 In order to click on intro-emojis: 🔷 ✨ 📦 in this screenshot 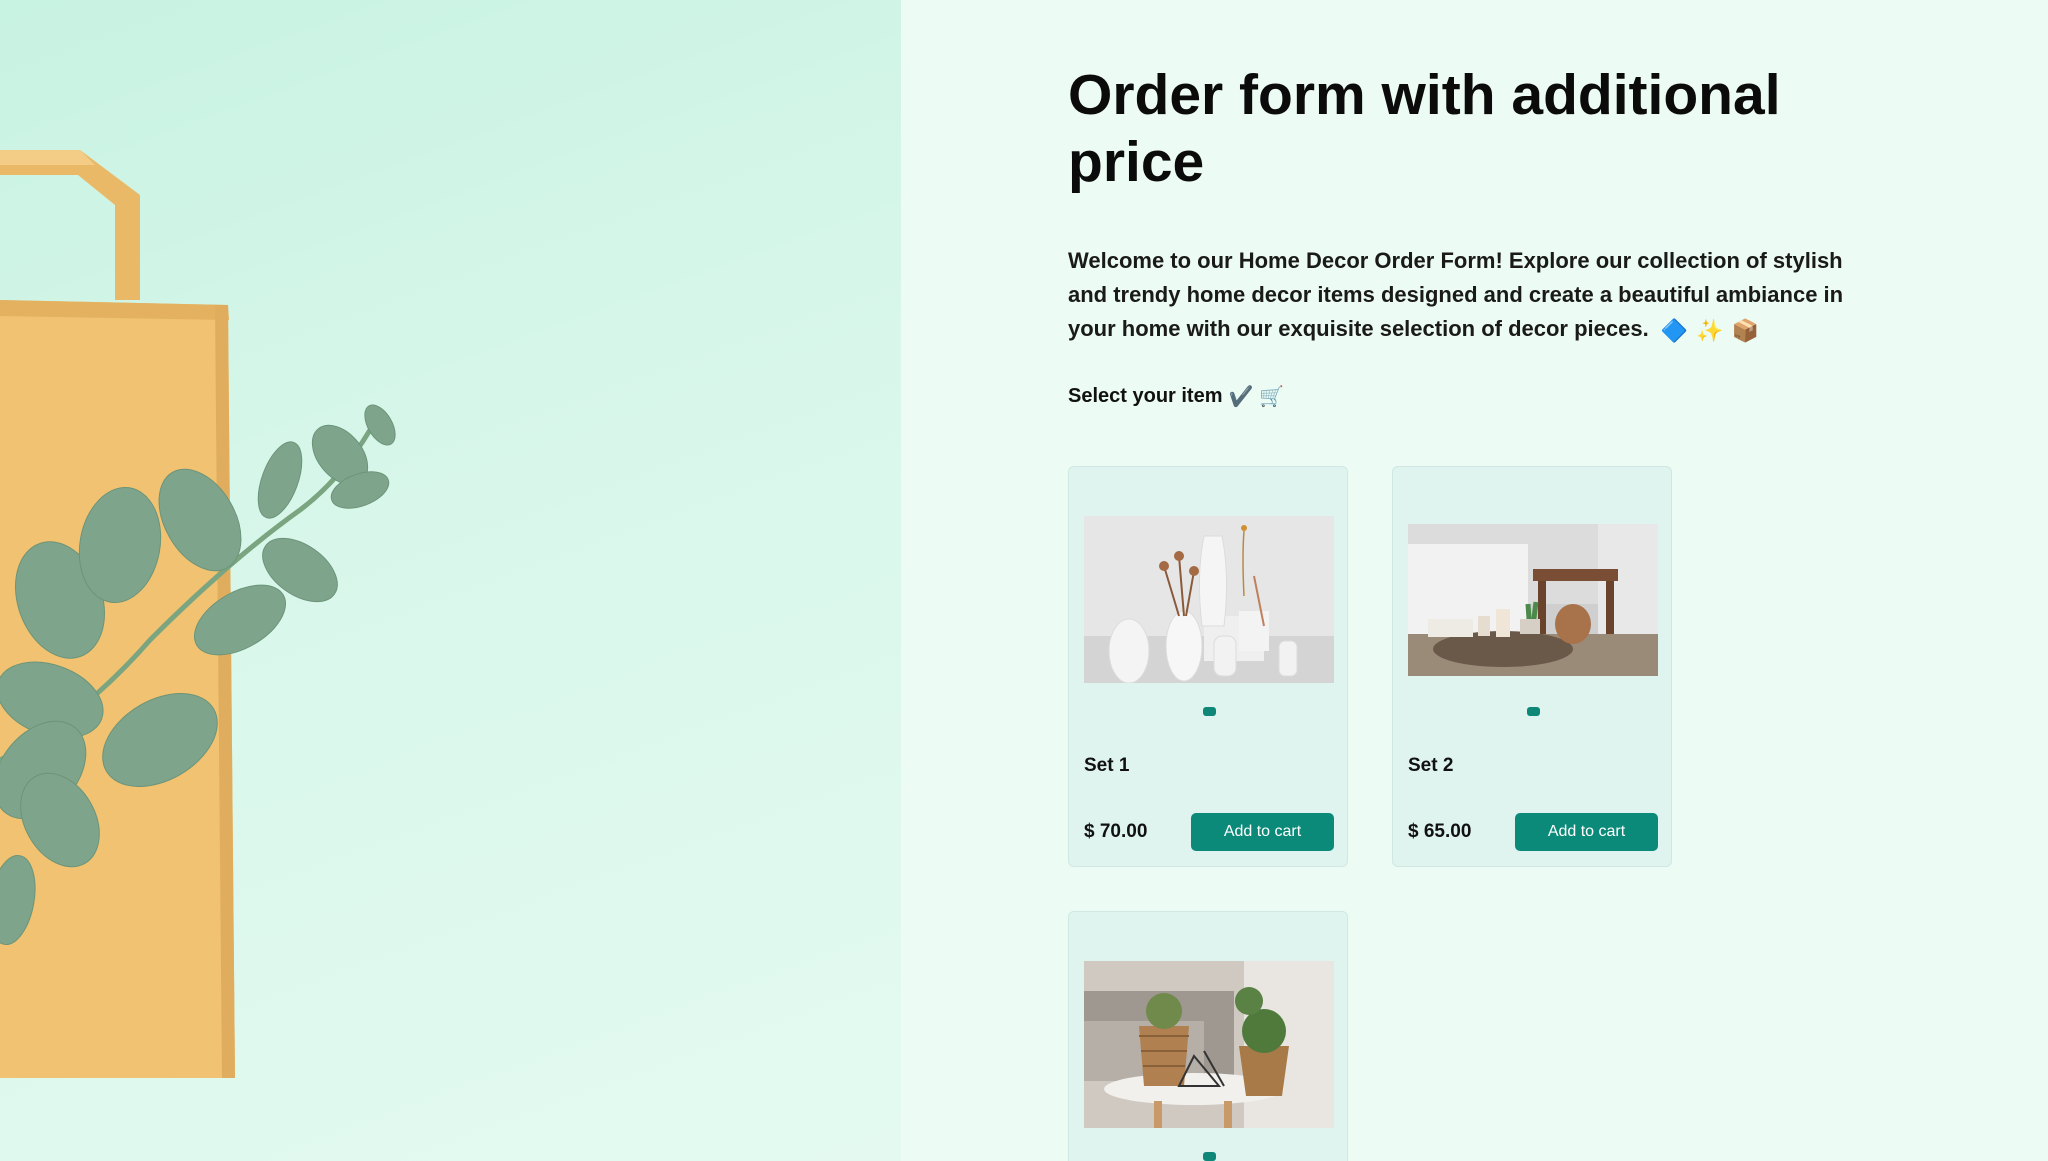, I will do `click(1711, 330)`.